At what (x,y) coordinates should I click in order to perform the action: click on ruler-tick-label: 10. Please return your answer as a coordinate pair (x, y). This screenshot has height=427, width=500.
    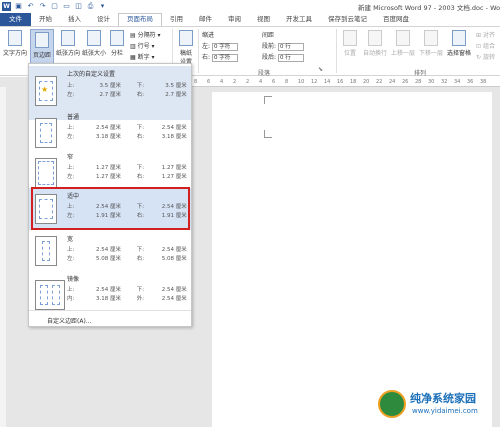
    Looking at the image, I should click on (301, 82).